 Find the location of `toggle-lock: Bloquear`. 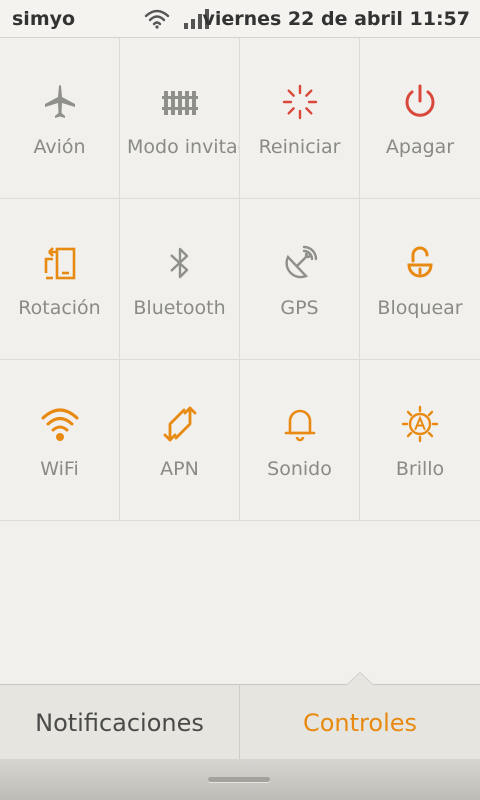

toggle-lock: Bloquear is located at coordinates (420, 279).